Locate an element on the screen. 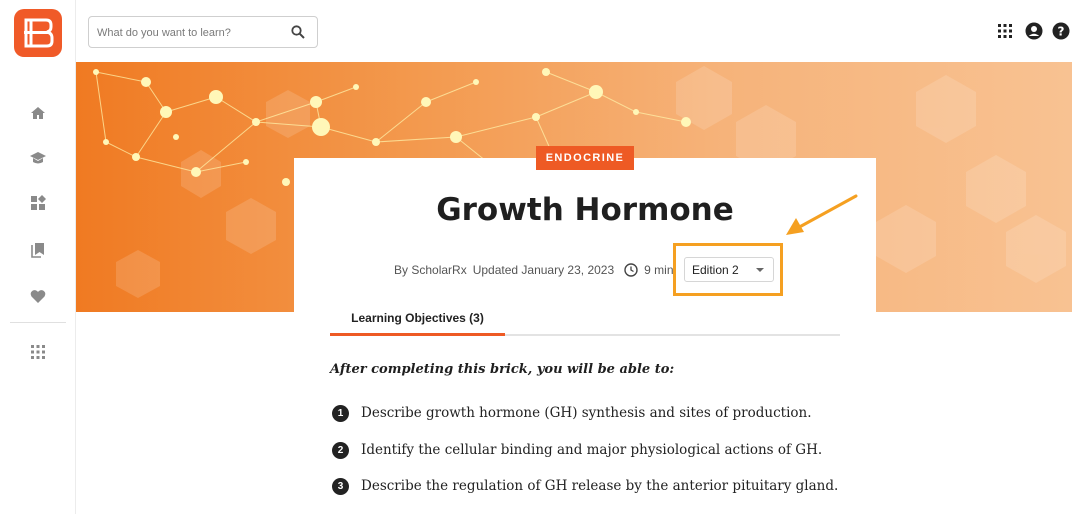 The height and width of the screenshot is (514, 1072). heart-icon is located at coordinates (38, 296).